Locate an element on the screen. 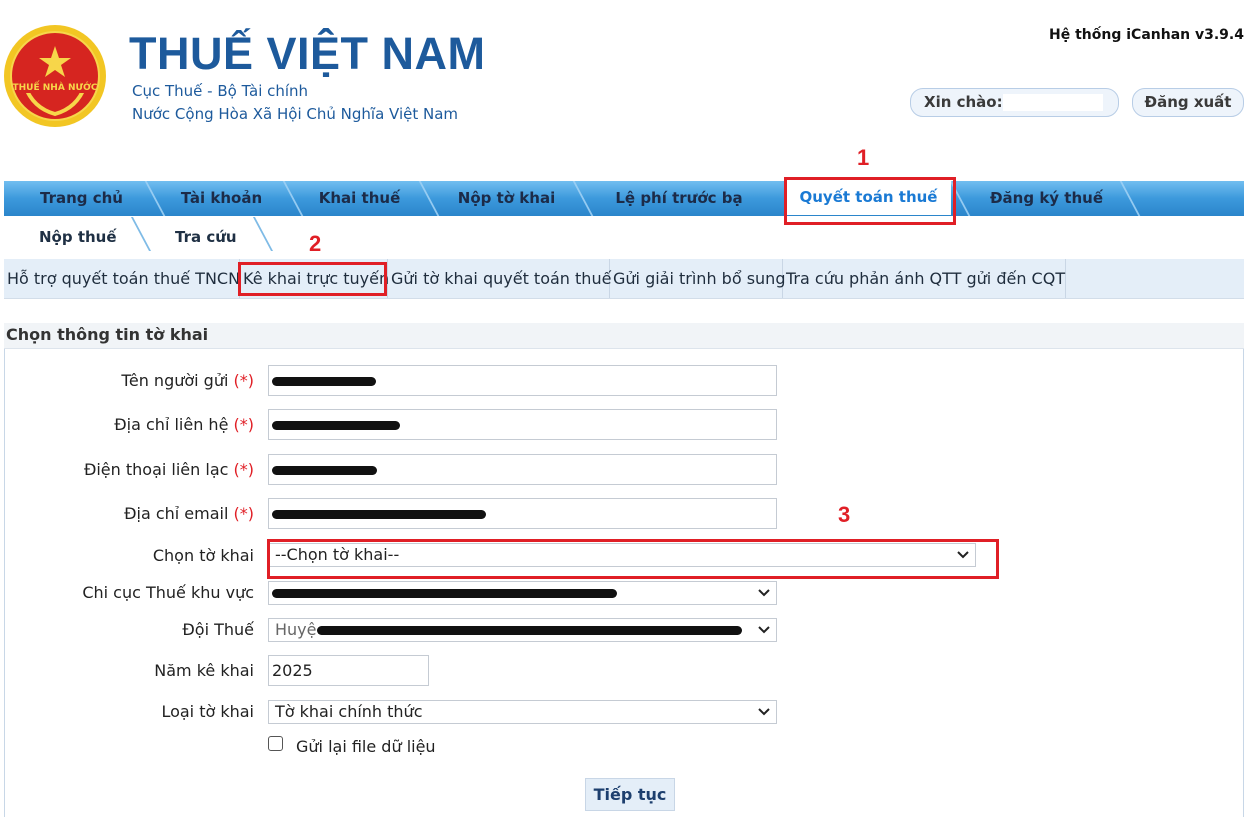 The height and width of the screenshot is (817, 1248). phone-input is located at coordinates (522, 469).